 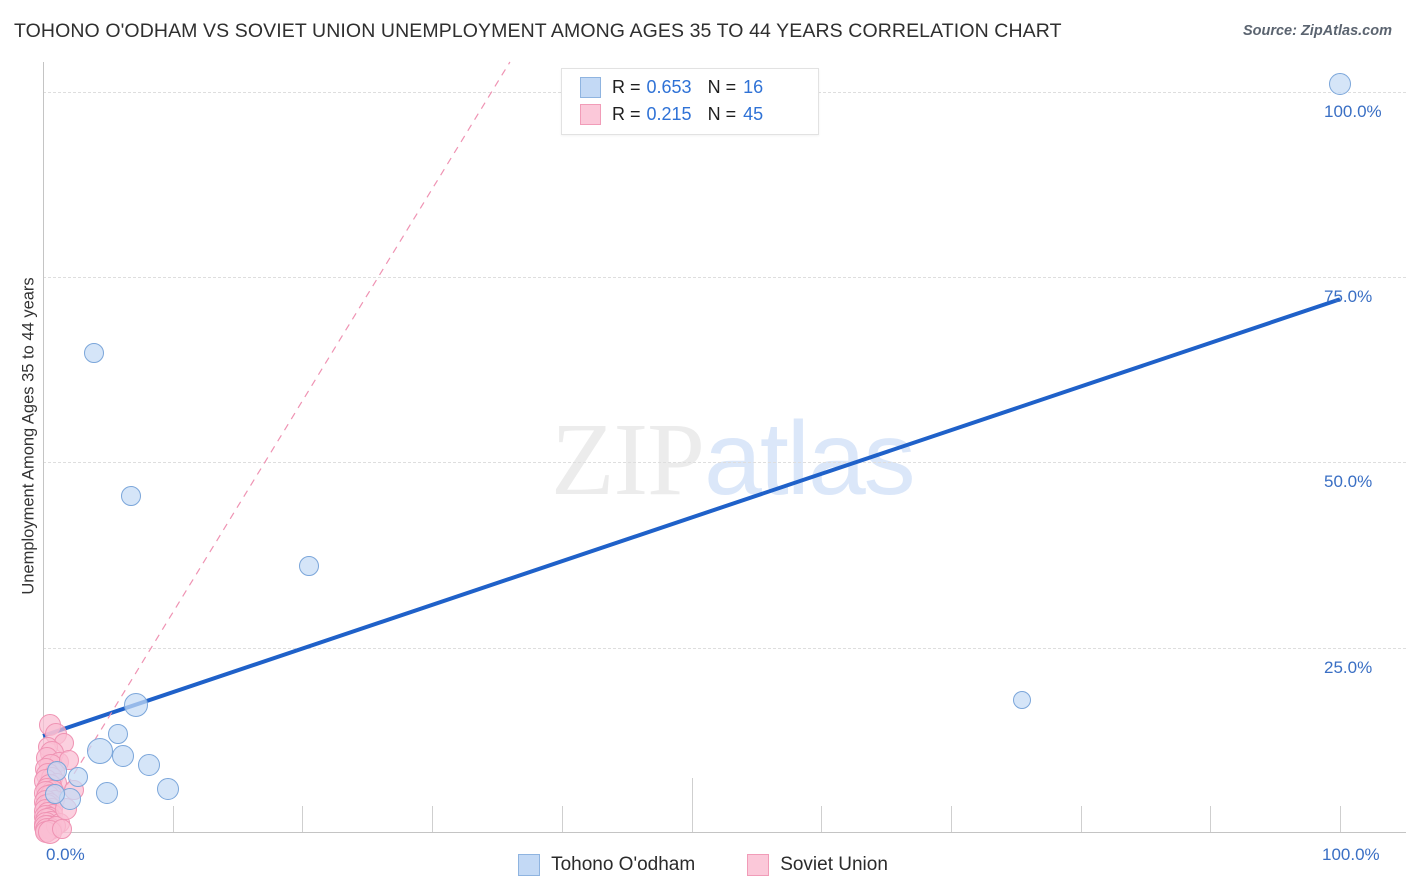 What do you see at coordinates (753, 86) in the screenshot?
I see `n-value: 16` at bounding box center [753, 86].